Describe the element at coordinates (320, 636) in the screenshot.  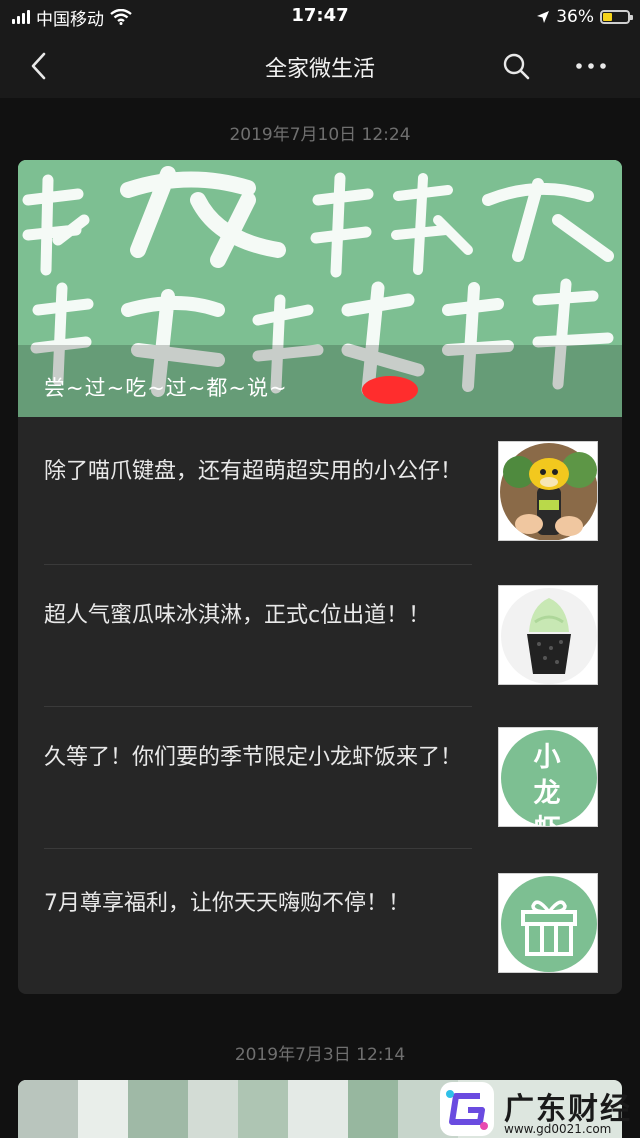
I see `article-list-item: 超人气蜜瓜味冰淇淋，正式c位出道！！` at that location.